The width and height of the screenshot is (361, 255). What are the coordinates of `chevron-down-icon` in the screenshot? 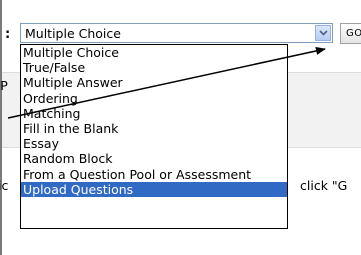 It's located at (323, 33).